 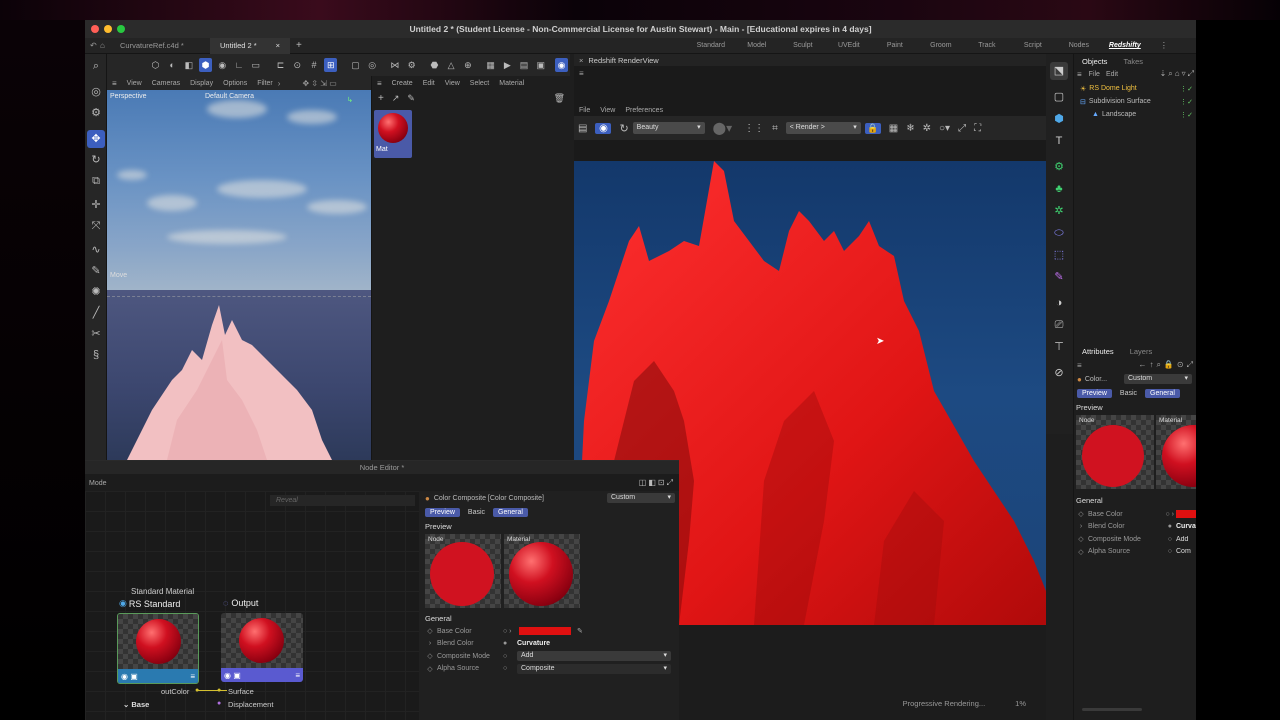 What do you see at coordinates (1059, 233) in the screenshot?
I see `deformer-icon: ⬭` at bounding box center [1059, 233].